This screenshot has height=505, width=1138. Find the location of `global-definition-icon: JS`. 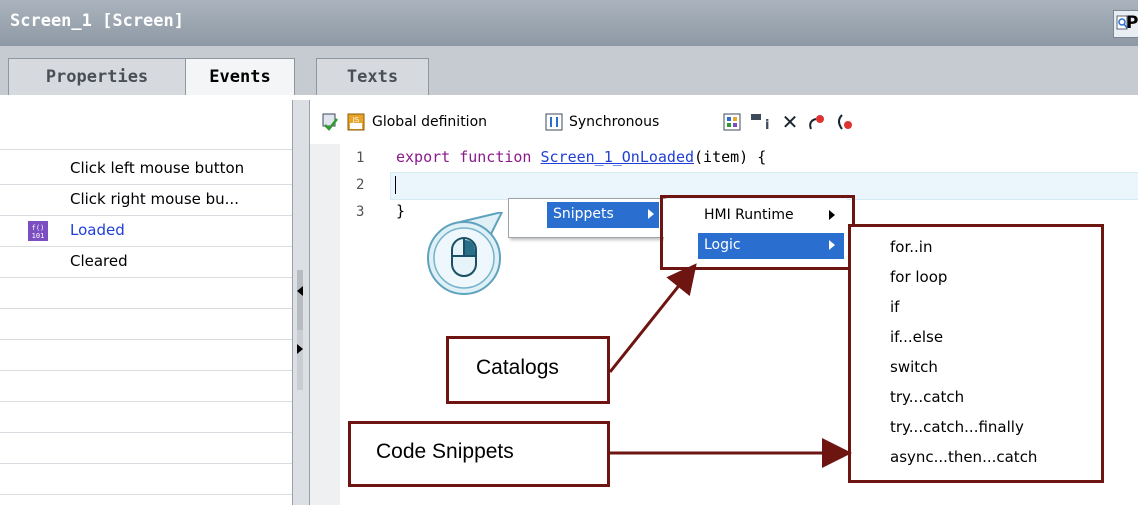

global-definition-icon: JS is located at coordinates (356, 122).